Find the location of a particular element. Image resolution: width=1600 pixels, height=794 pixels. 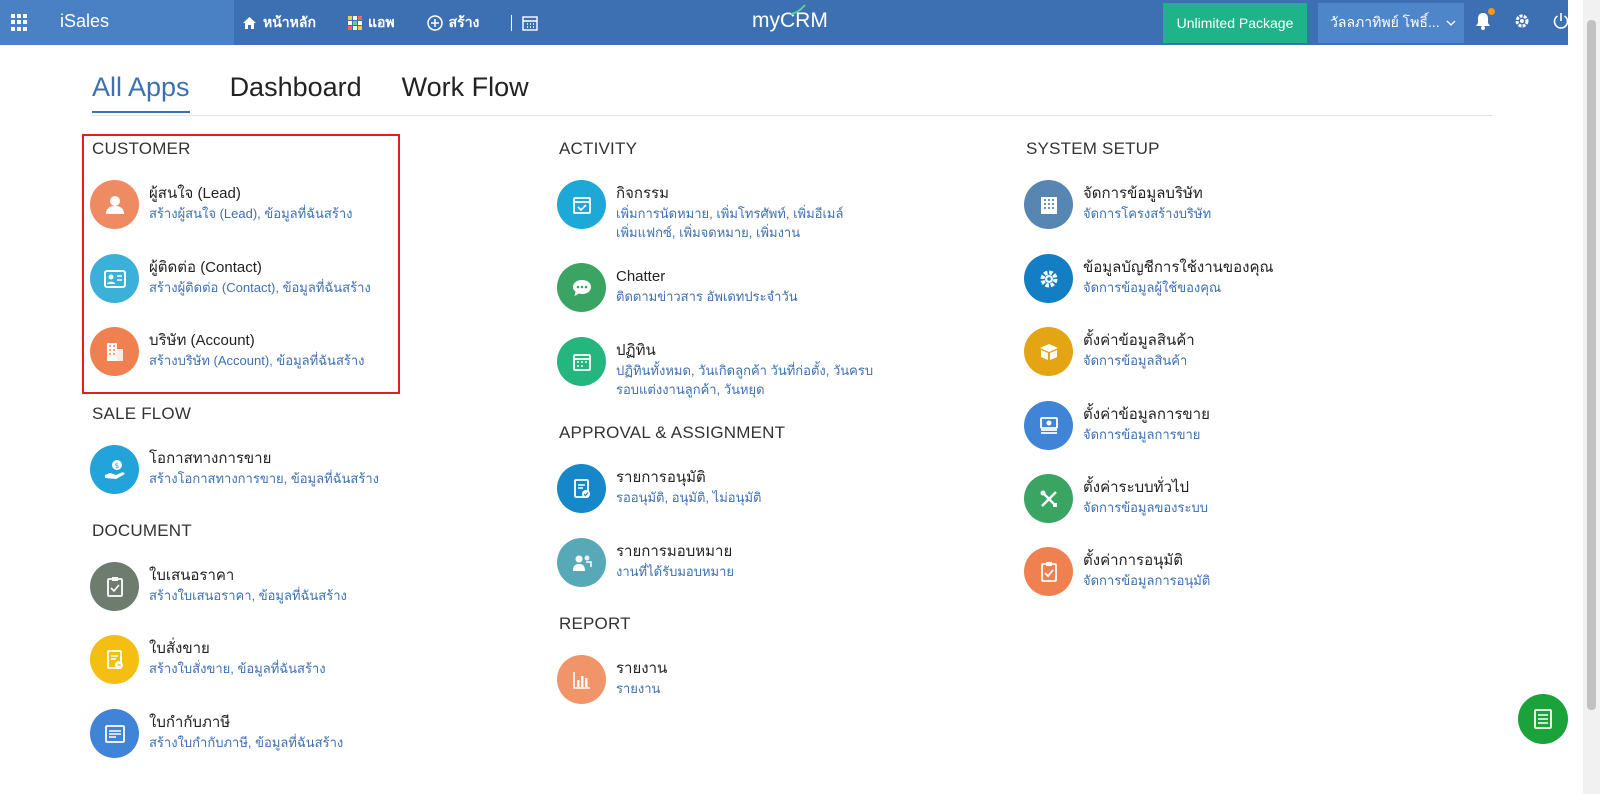

nav-apps-label: แอพ is located at coordinates (381, 21).